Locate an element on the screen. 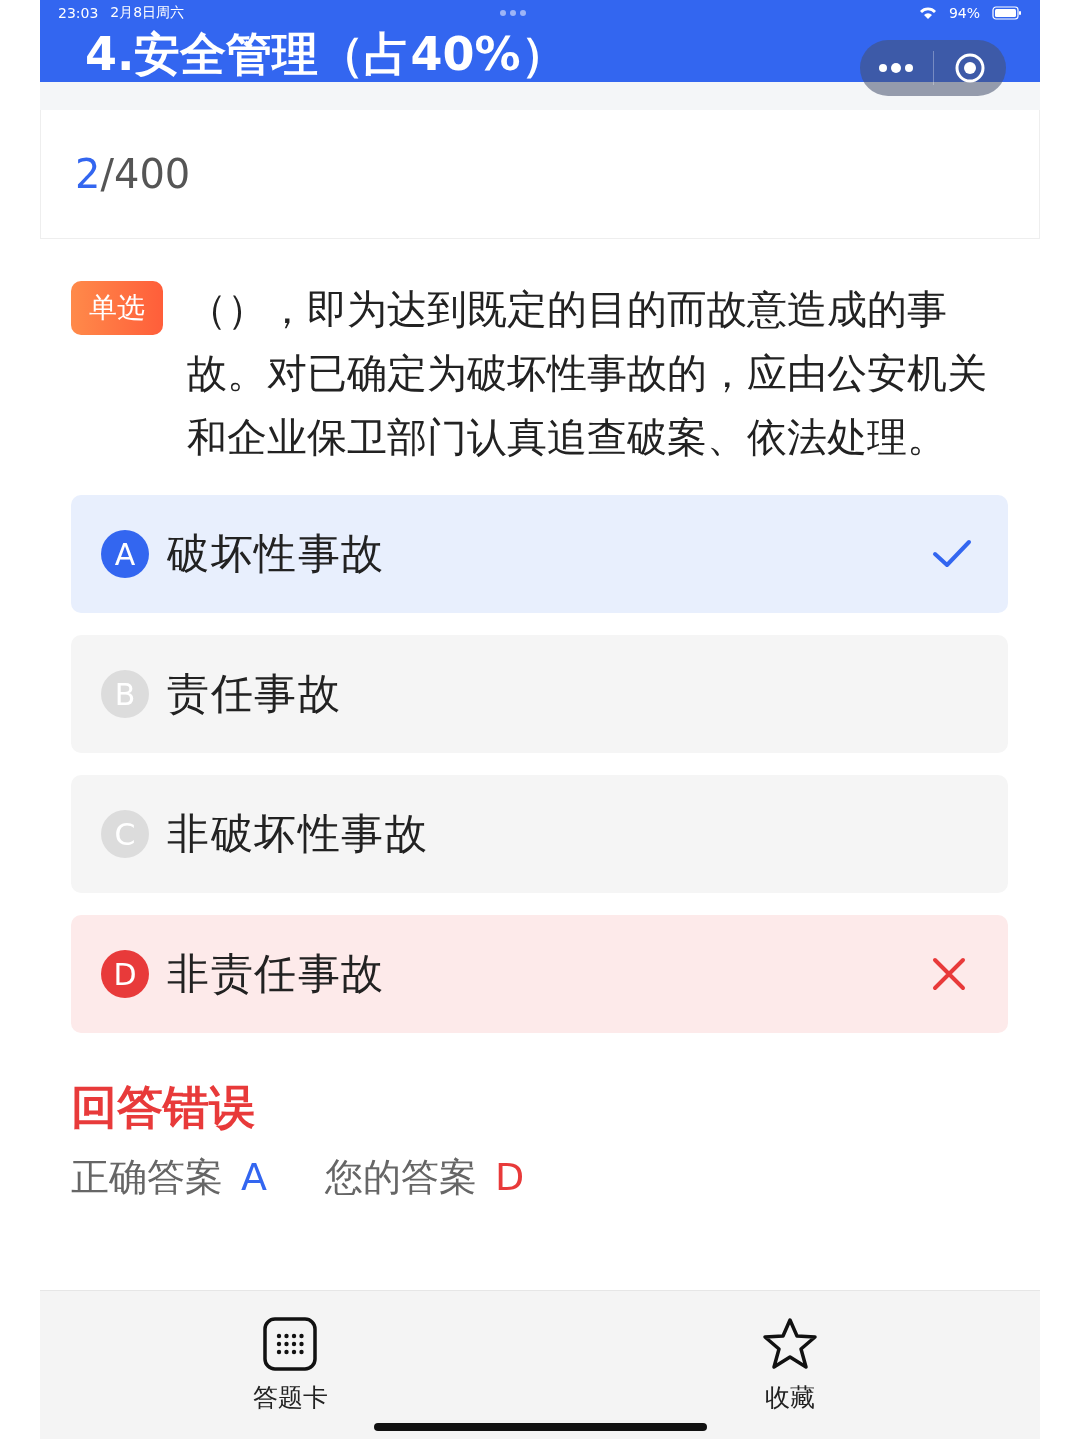 The height and width of the screenshot is (1439, 1080). option-text: 破坏性事故 is located at coordinates (276, 554).